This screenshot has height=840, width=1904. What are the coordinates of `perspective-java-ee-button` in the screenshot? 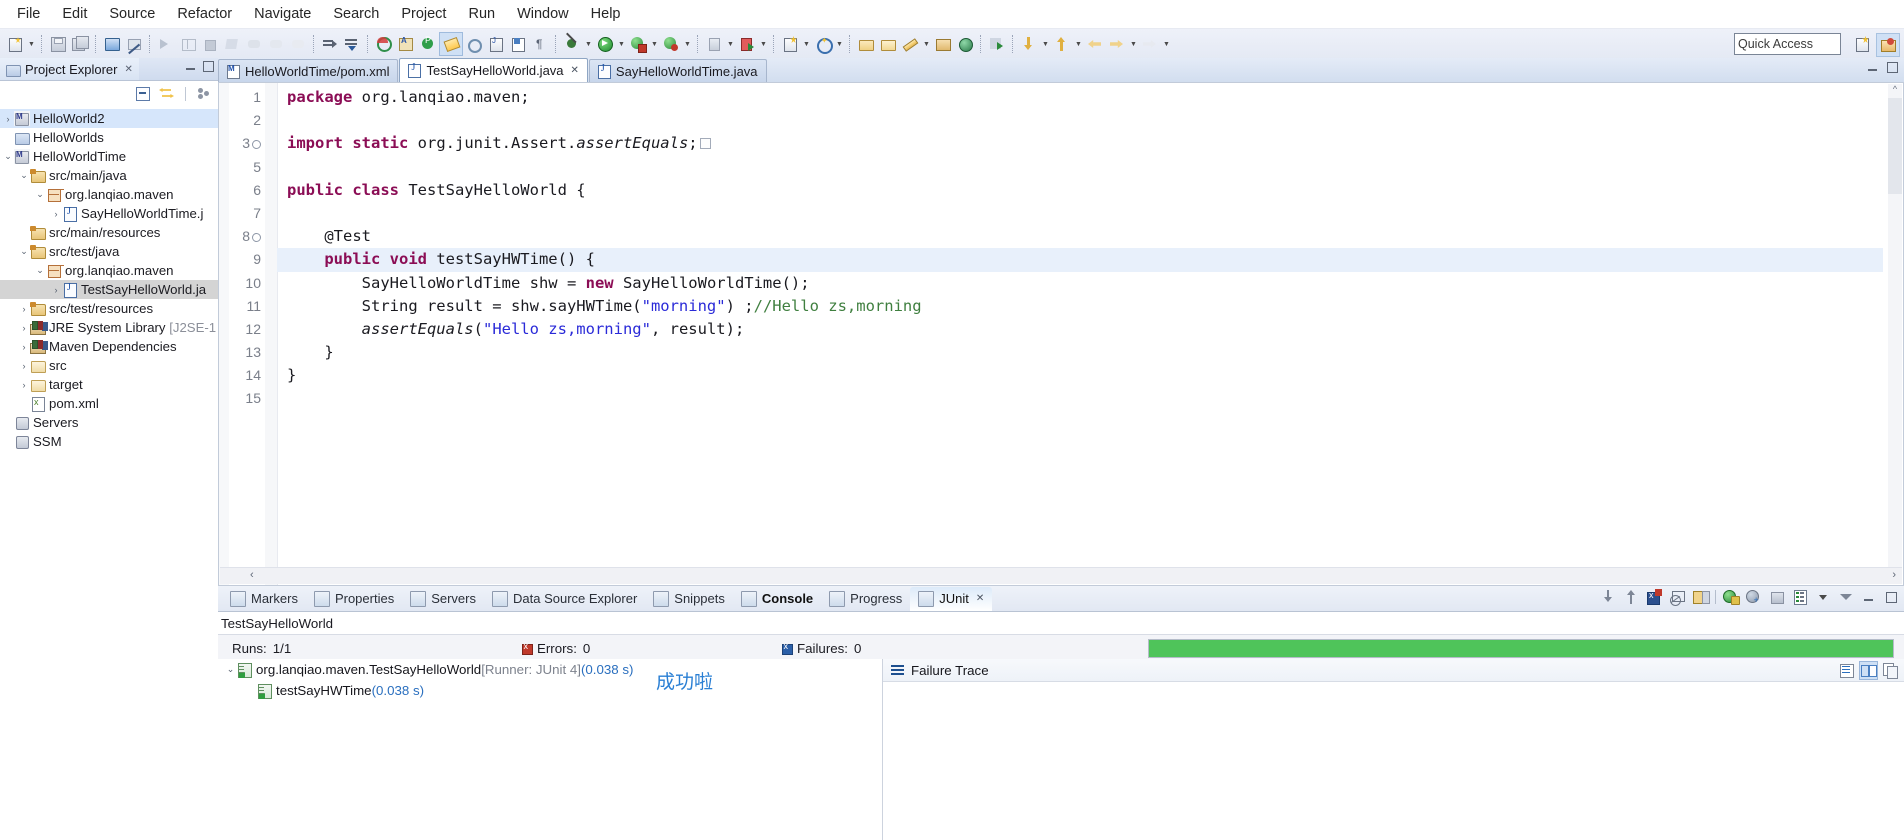 It's located at (1888, 45).